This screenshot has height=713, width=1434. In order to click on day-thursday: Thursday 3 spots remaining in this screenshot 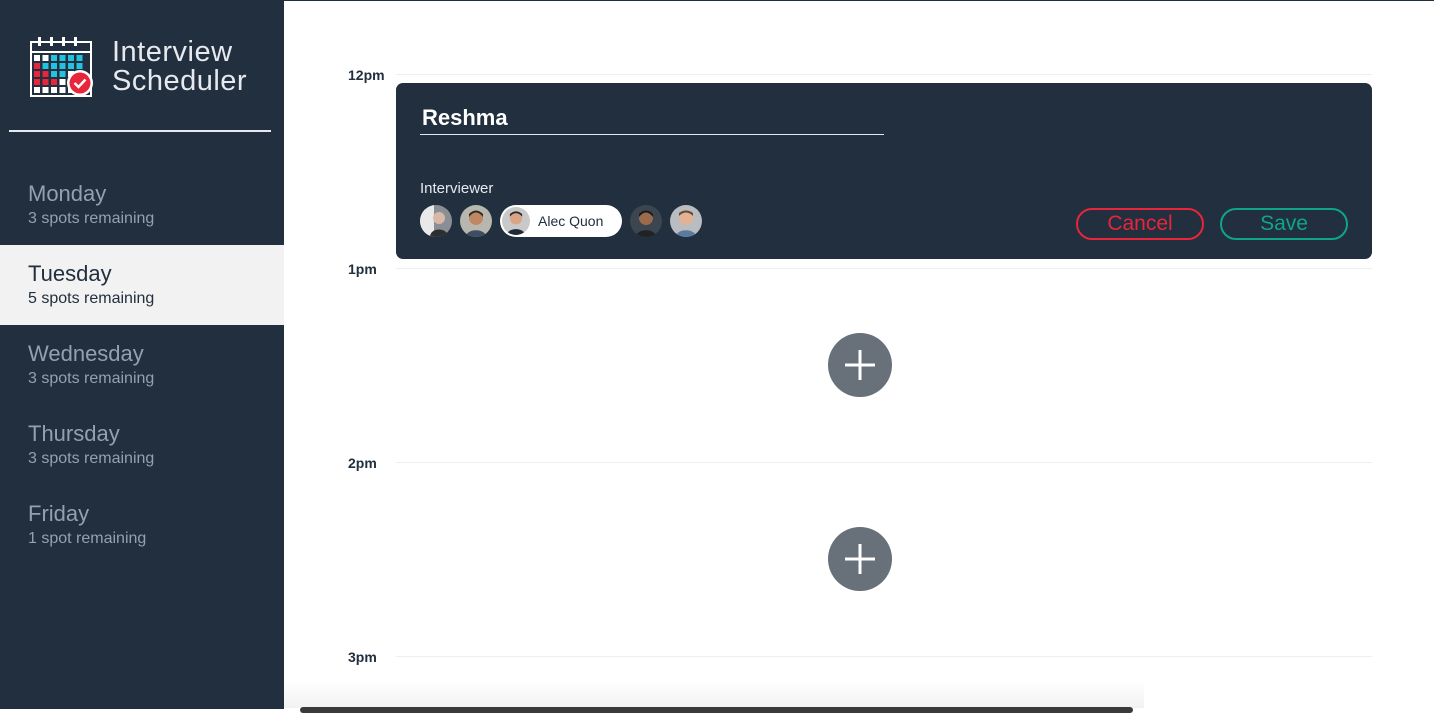, I will do `click(142, 445)`.